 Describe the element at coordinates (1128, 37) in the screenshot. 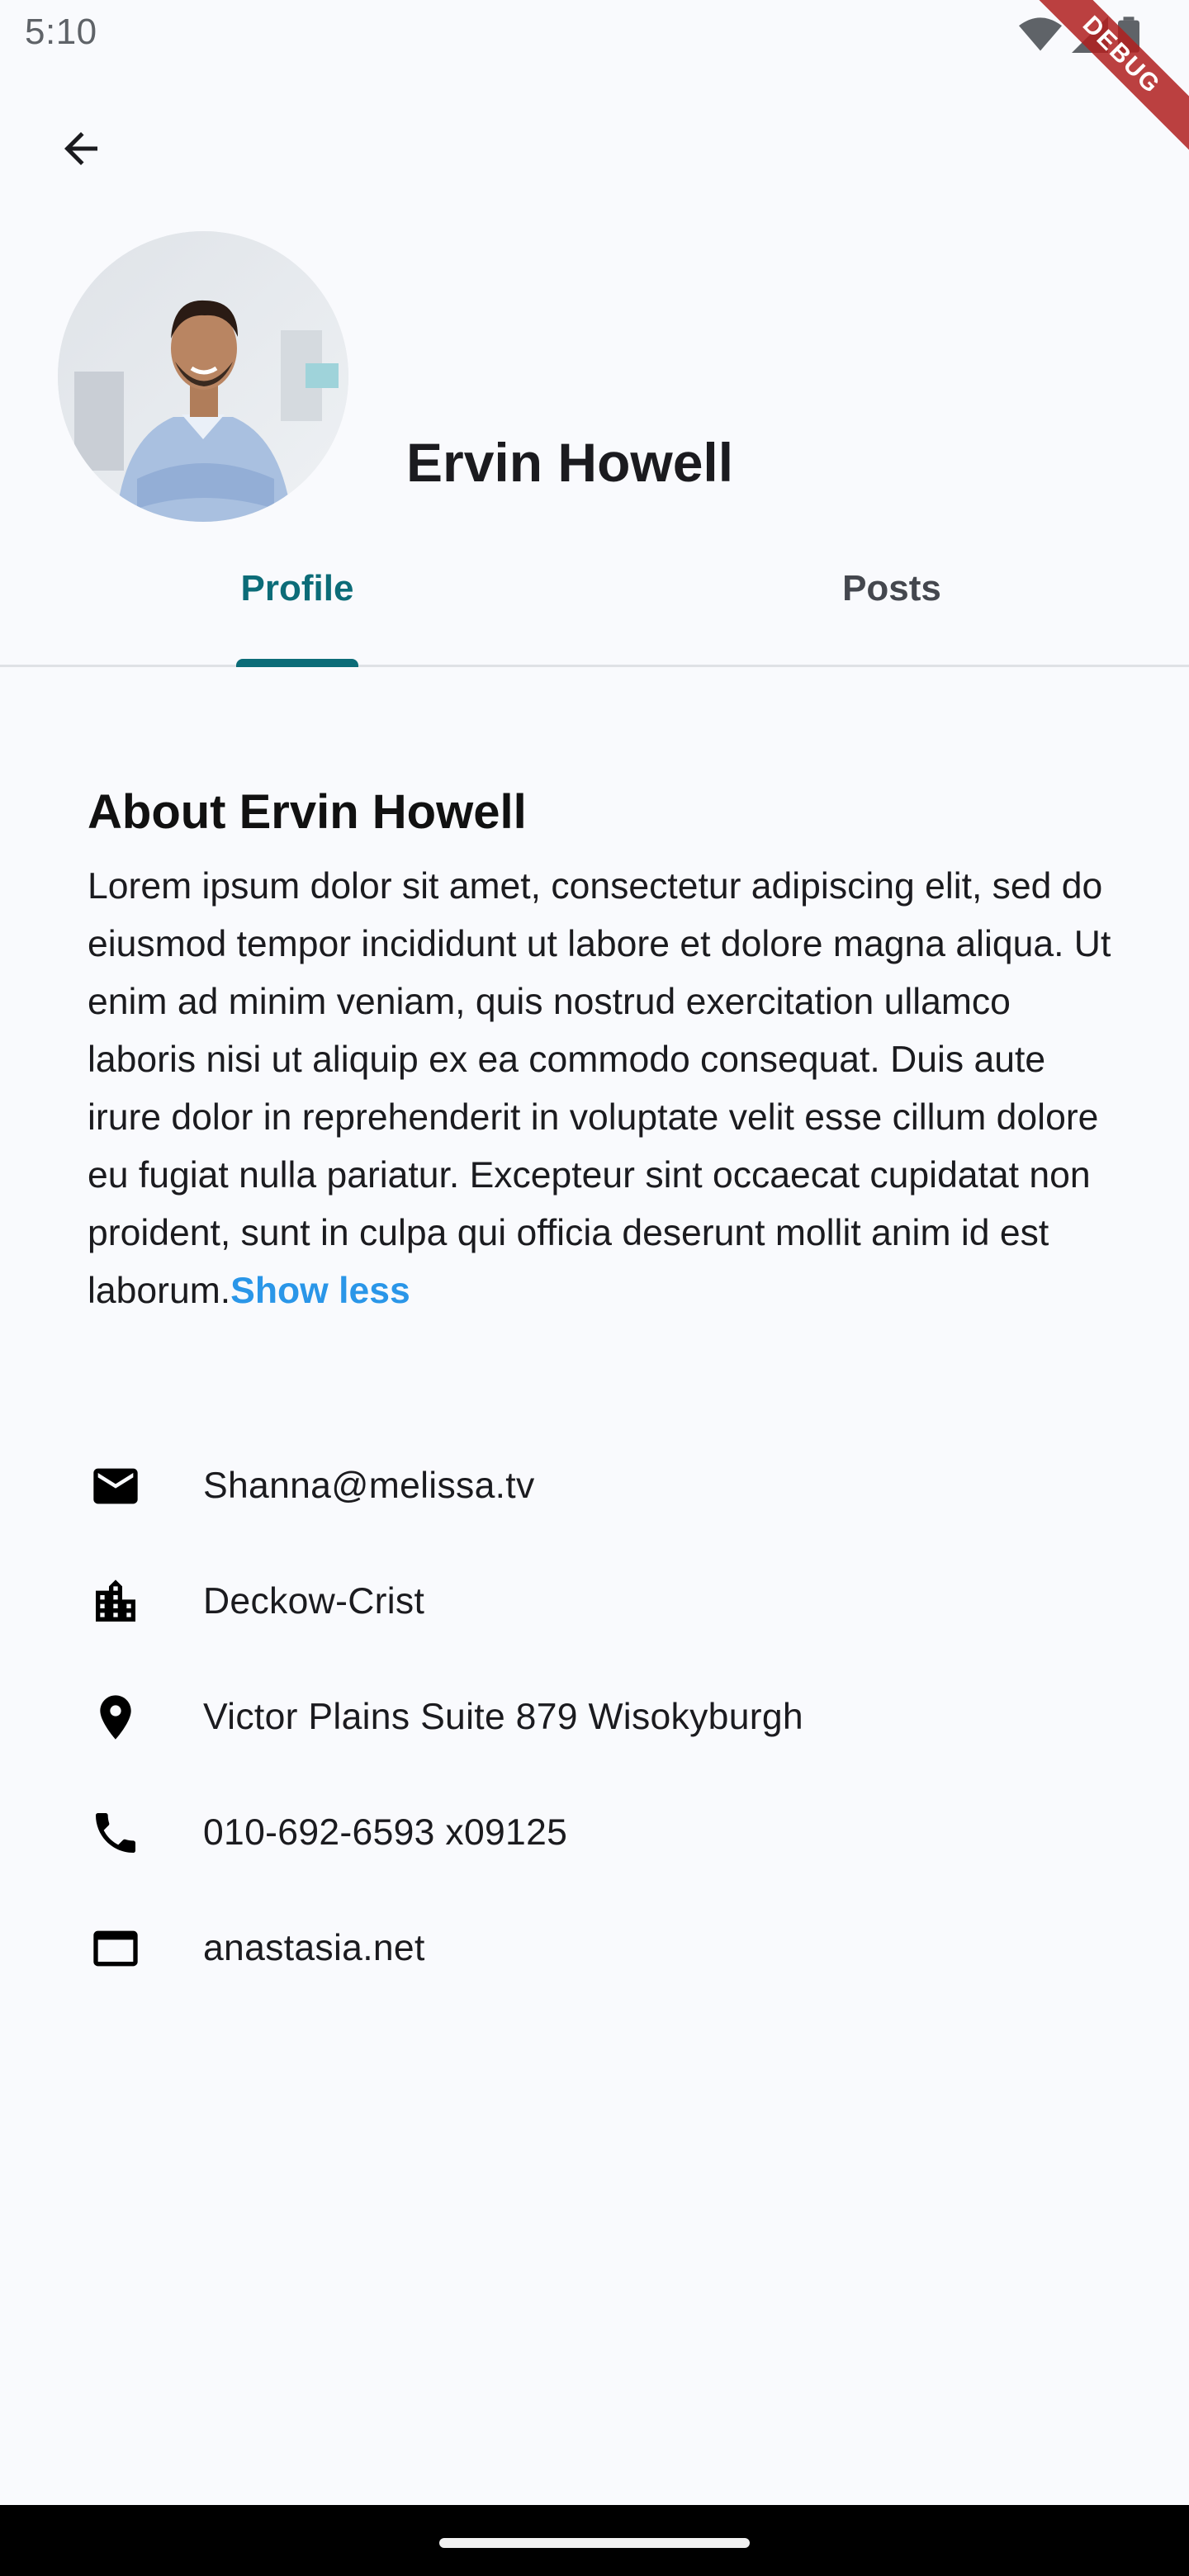

I see `battery-icon` at that location.